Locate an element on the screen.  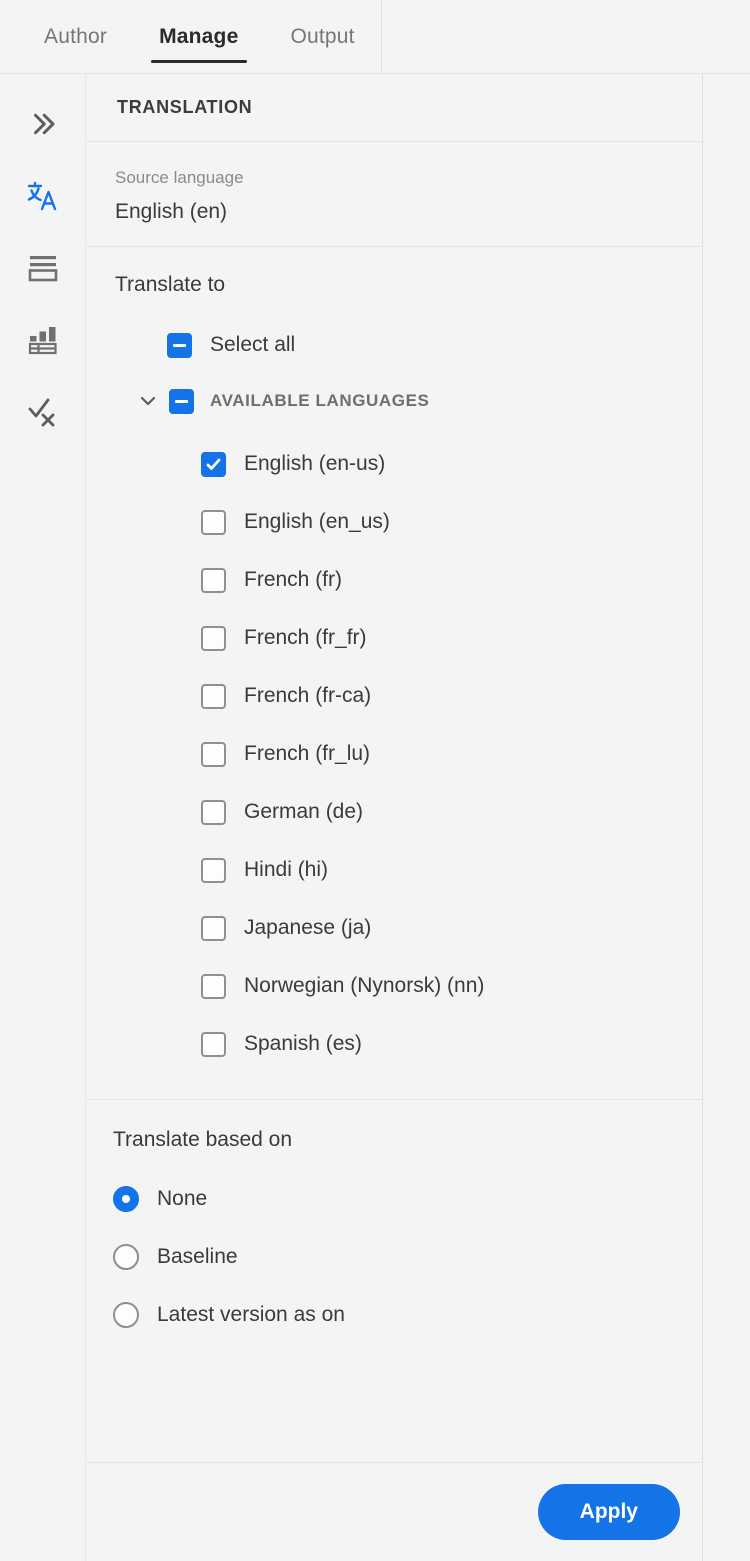
sidebar-item-translation is located at coordinates (43, 196).